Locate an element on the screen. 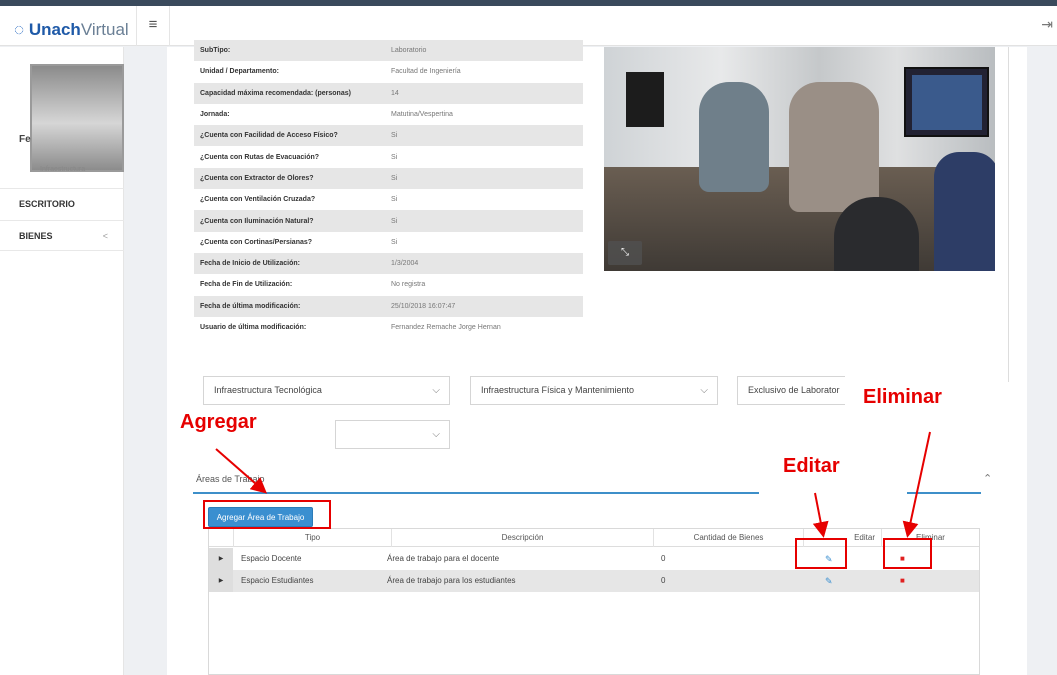 The width and height of the screenshot is (1057, 675). info-key: ¿Cuenta con Ventilación Cruzada? is located at coordinates (289, 200).